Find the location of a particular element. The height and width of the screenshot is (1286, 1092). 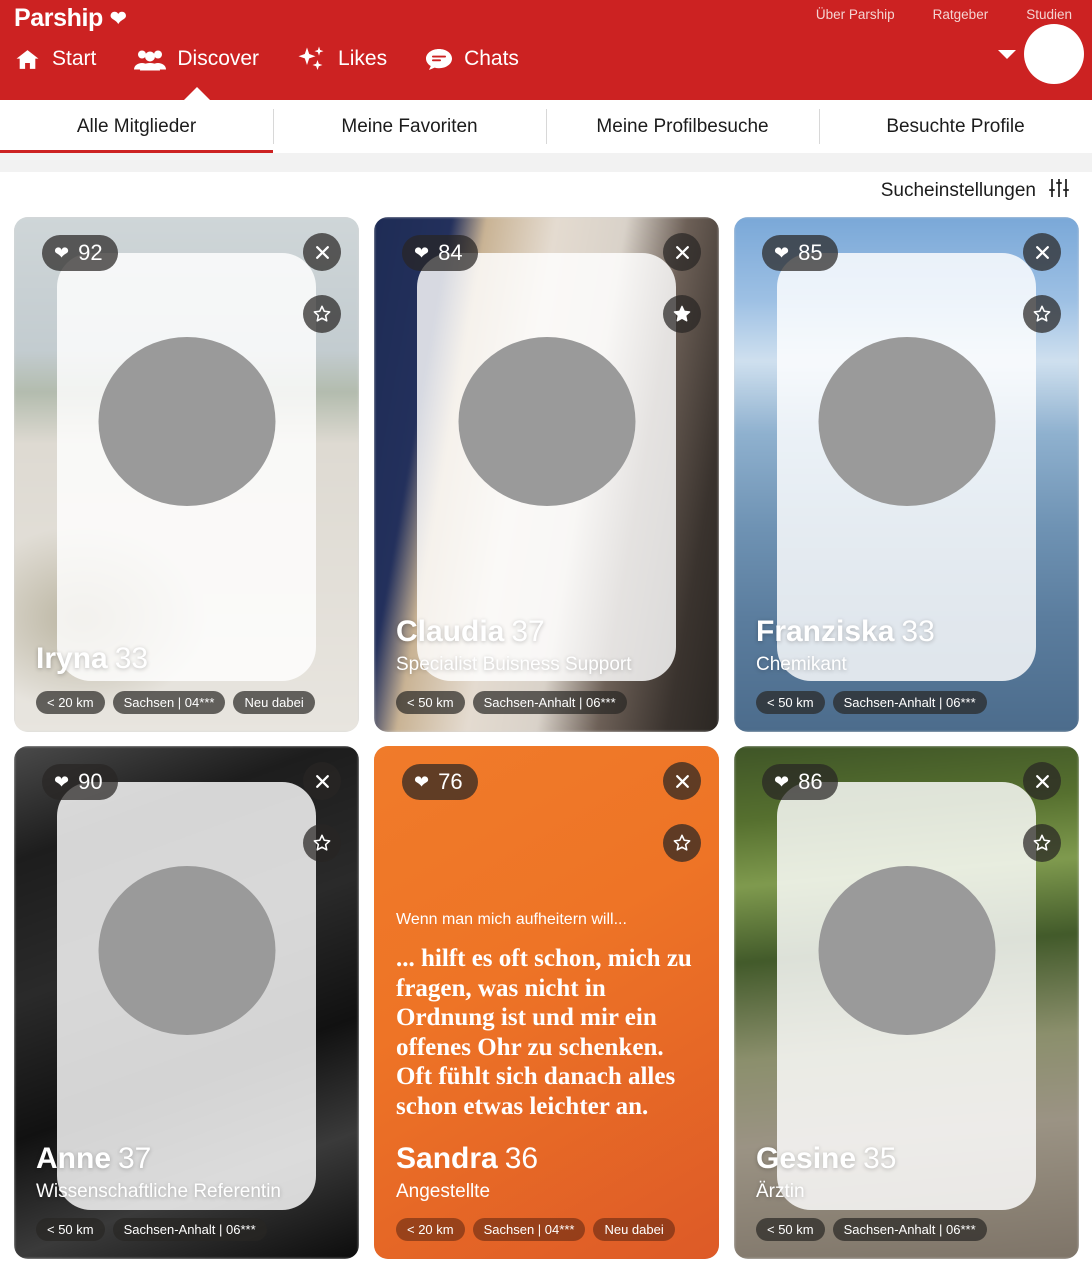

people-icon is located at coordinates (150, 59).